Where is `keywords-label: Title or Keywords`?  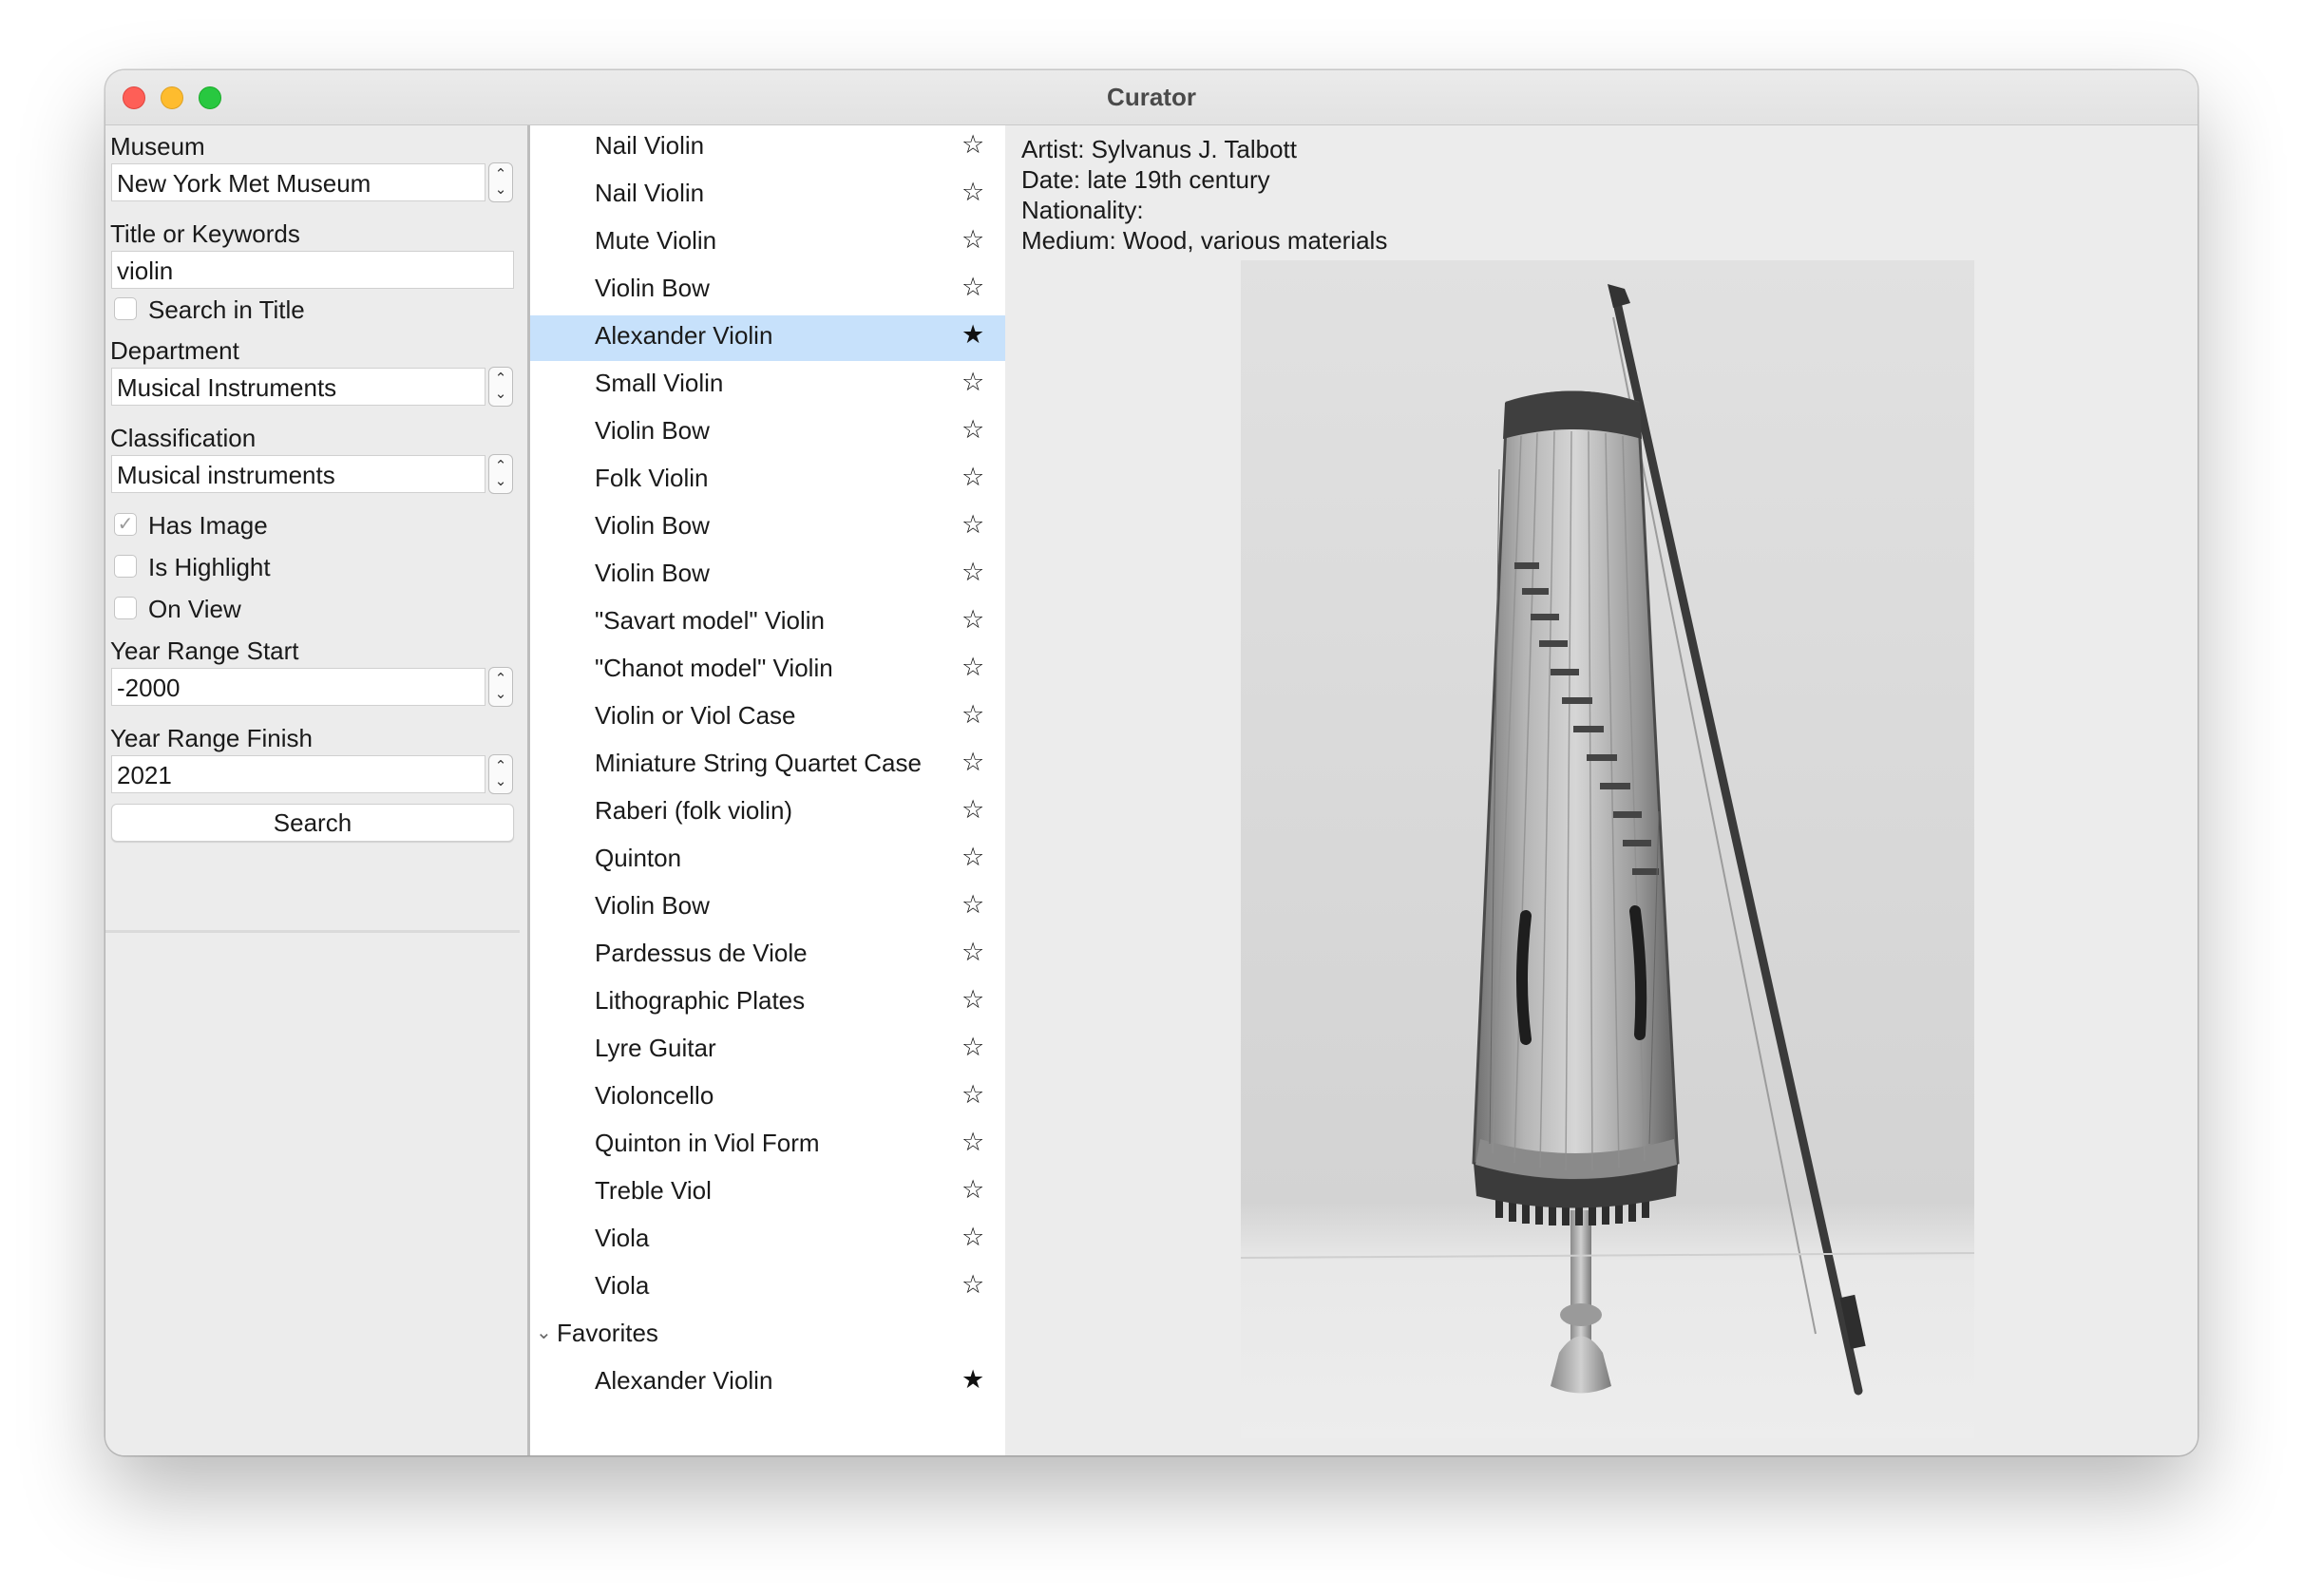 keywords-label: Title or Keywords is located at coordinates (205, 233).